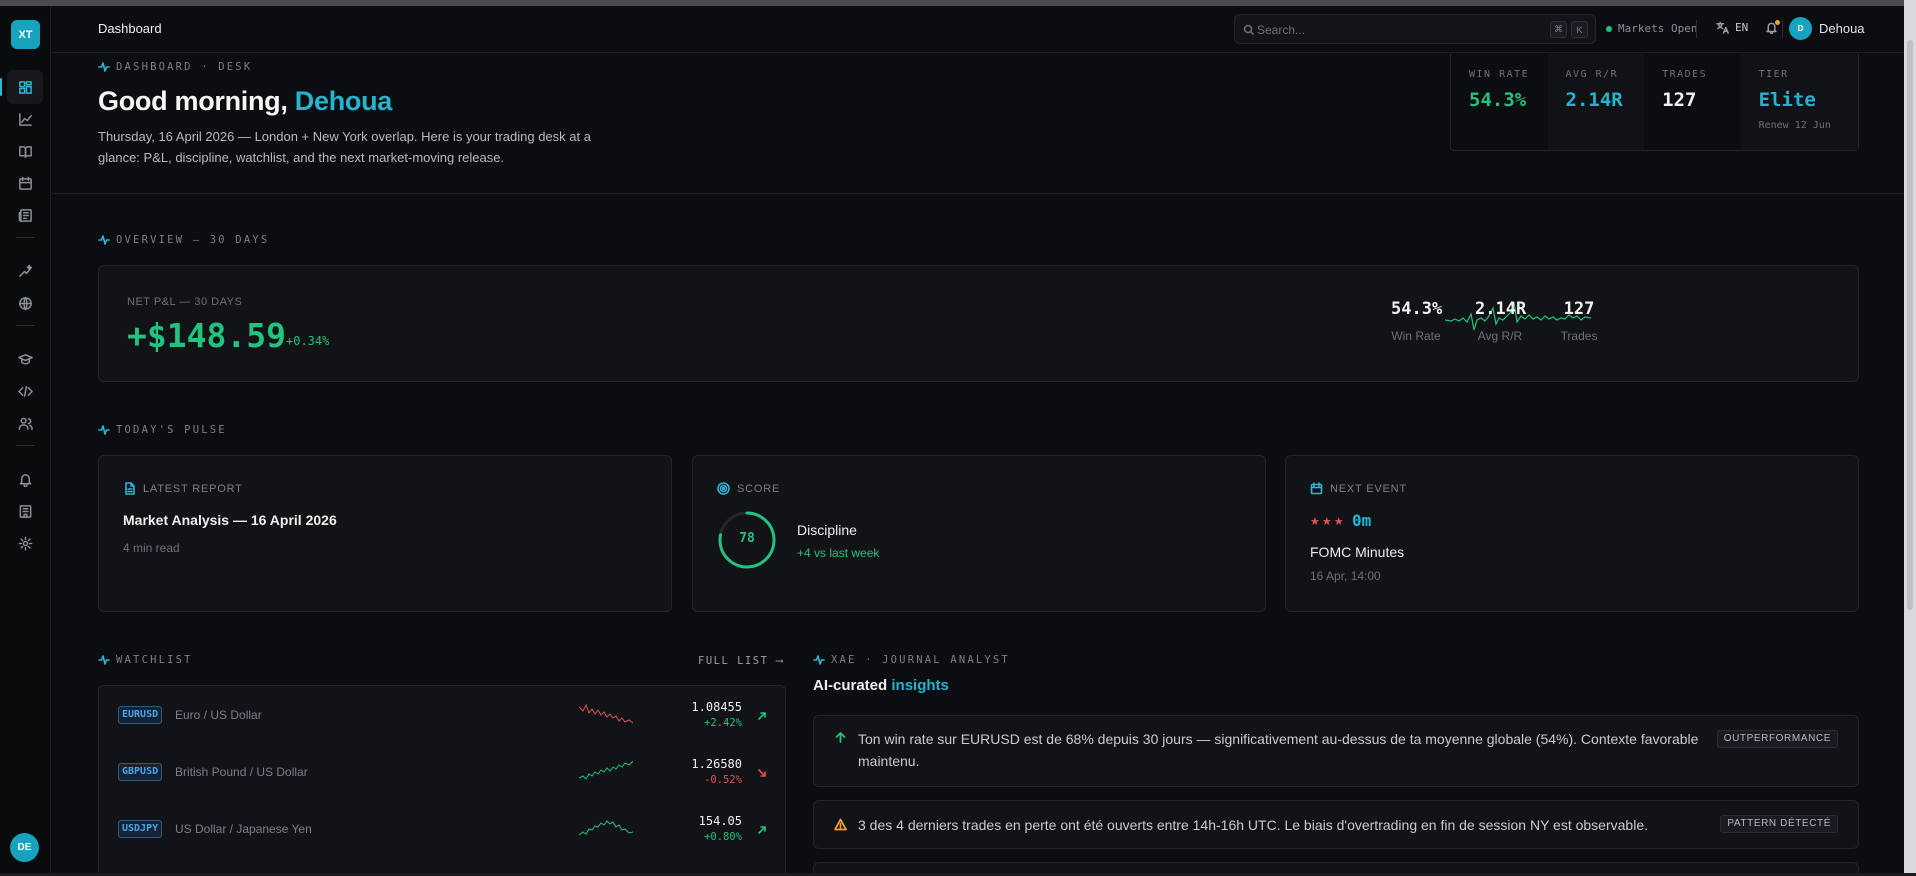 The image size is (1916, 876). What do you see at coordinates (759, 488) in the screenshot?
I see `caption-label: SCORE` at bounding box center [759, 488].